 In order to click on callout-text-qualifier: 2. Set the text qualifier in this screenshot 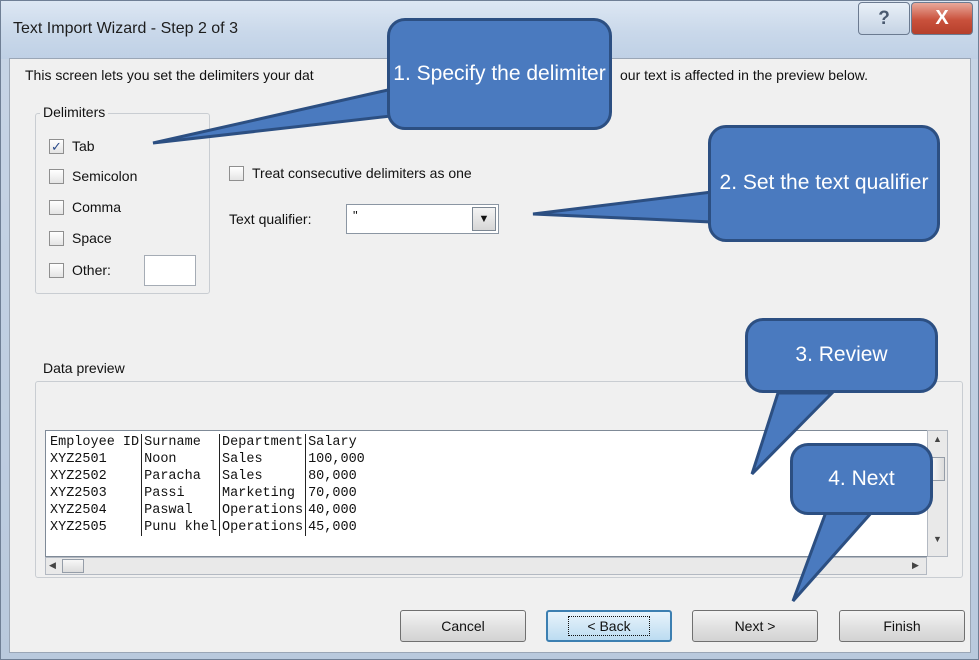, I will do `click(824, 183)`.